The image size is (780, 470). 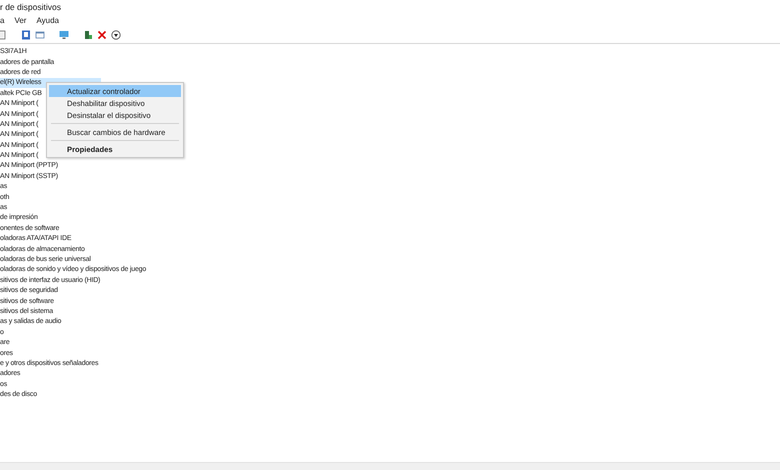 I want to click on window-icon, so click(x=40, y=35).